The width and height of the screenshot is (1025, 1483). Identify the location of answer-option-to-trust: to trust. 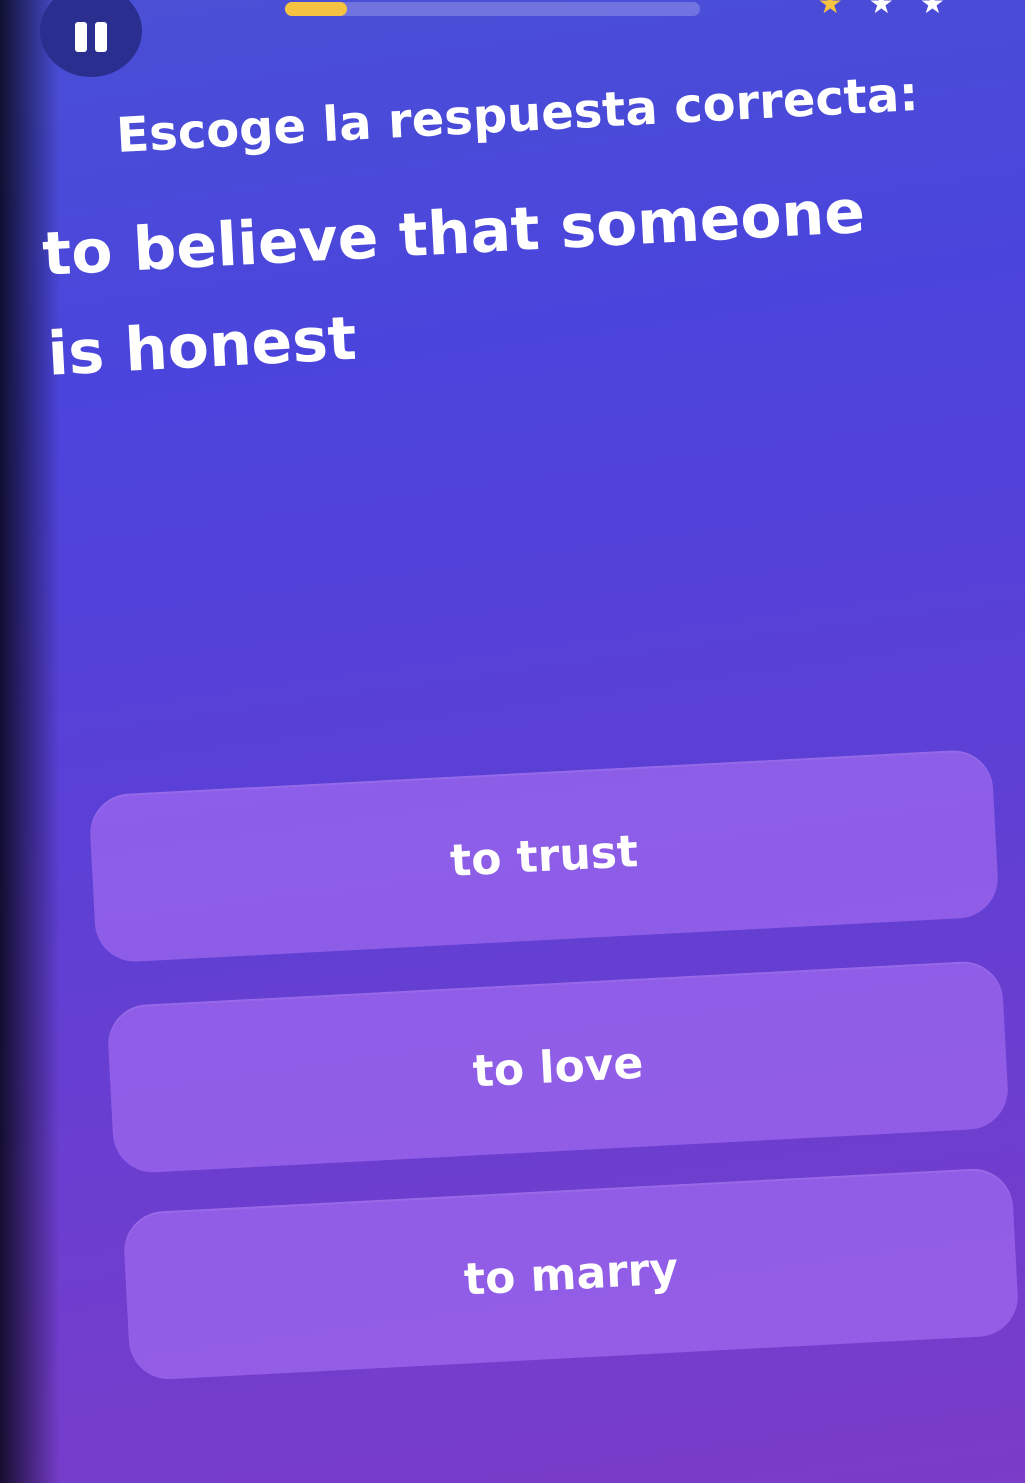
(544, 856).